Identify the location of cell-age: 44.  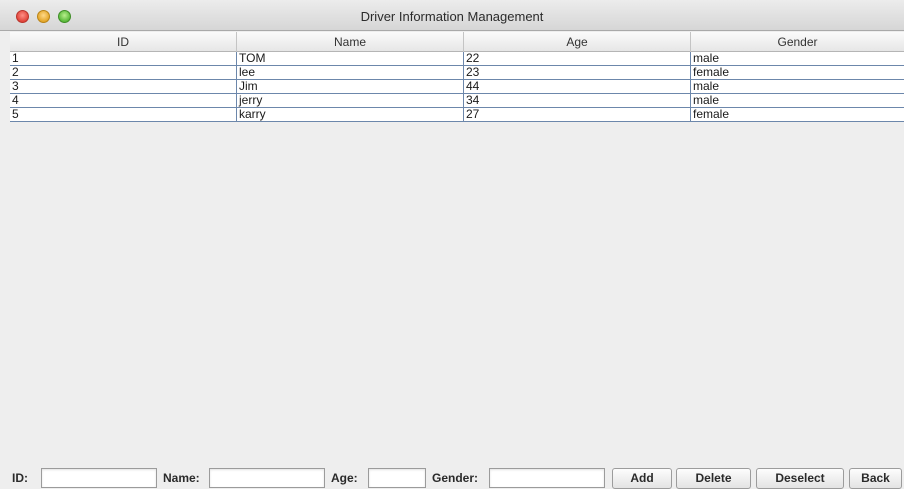
(577, 86).